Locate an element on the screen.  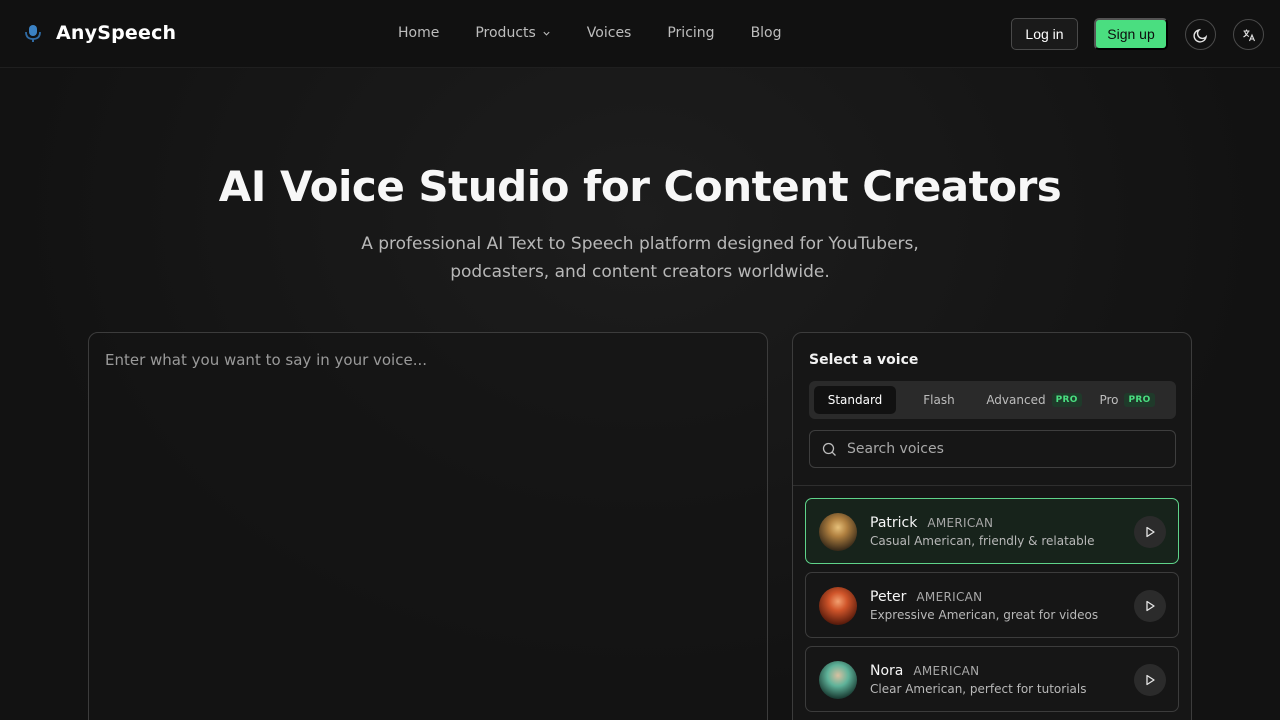
voice-name-row: Patrick AMERICAN is located at coordinates (931, 523).